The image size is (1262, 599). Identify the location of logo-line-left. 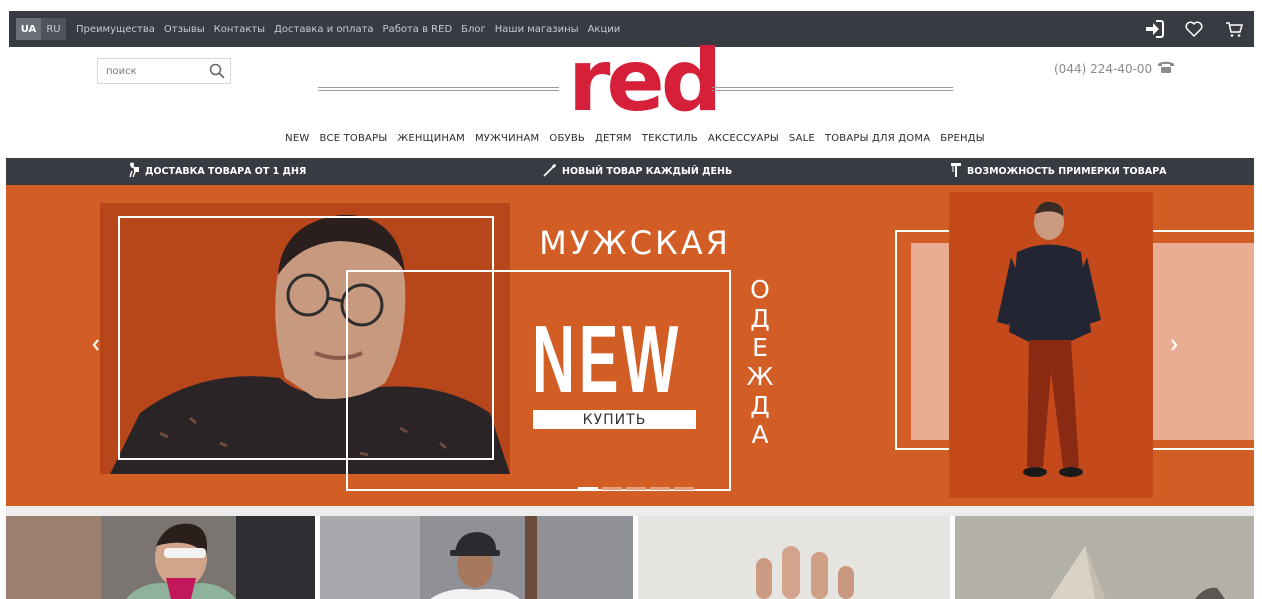
(438, 89).